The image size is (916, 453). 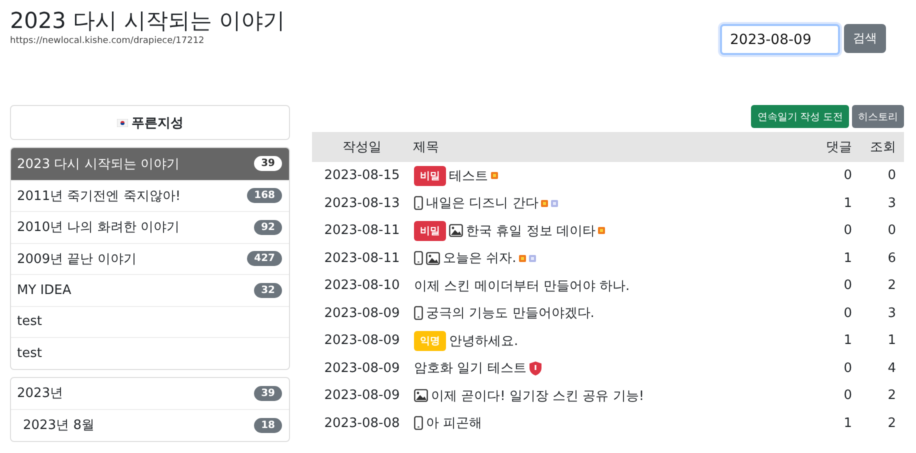 I want to click on action-button: 히스토리, so click(x=878, y=116).